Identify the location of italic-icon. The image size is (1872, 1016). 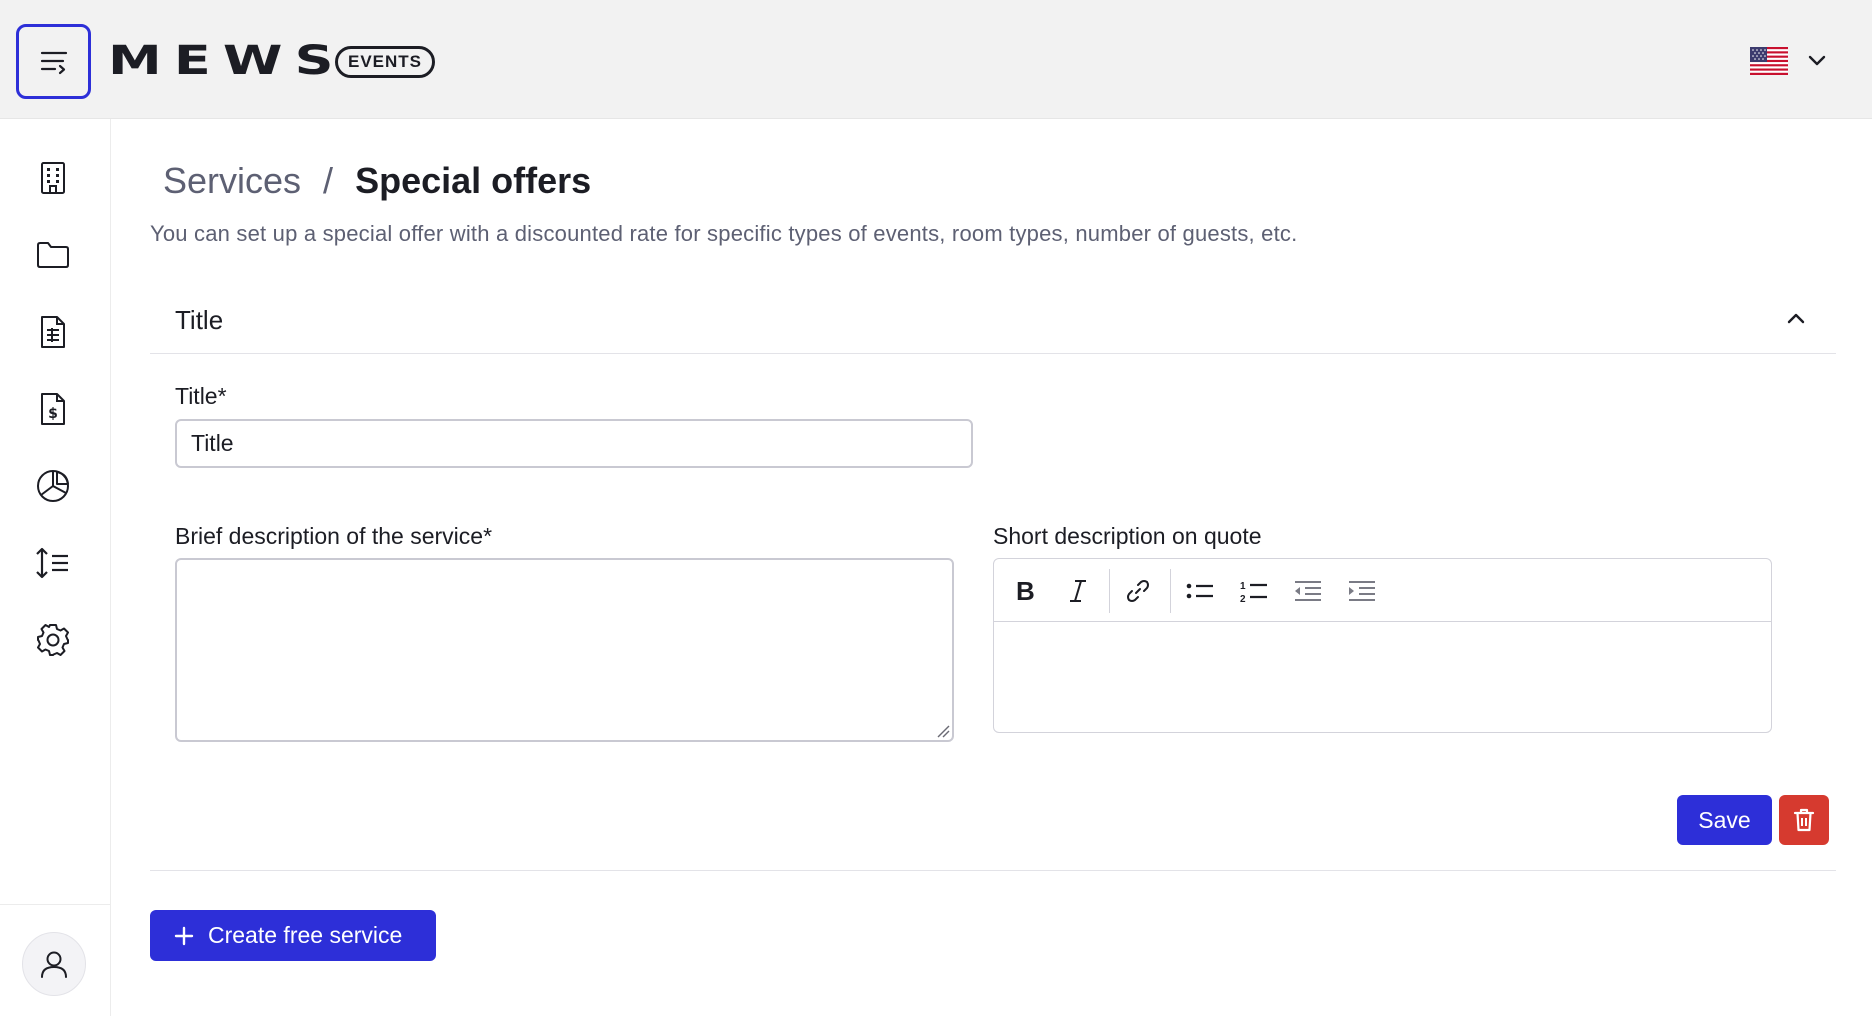
(1078, 591).